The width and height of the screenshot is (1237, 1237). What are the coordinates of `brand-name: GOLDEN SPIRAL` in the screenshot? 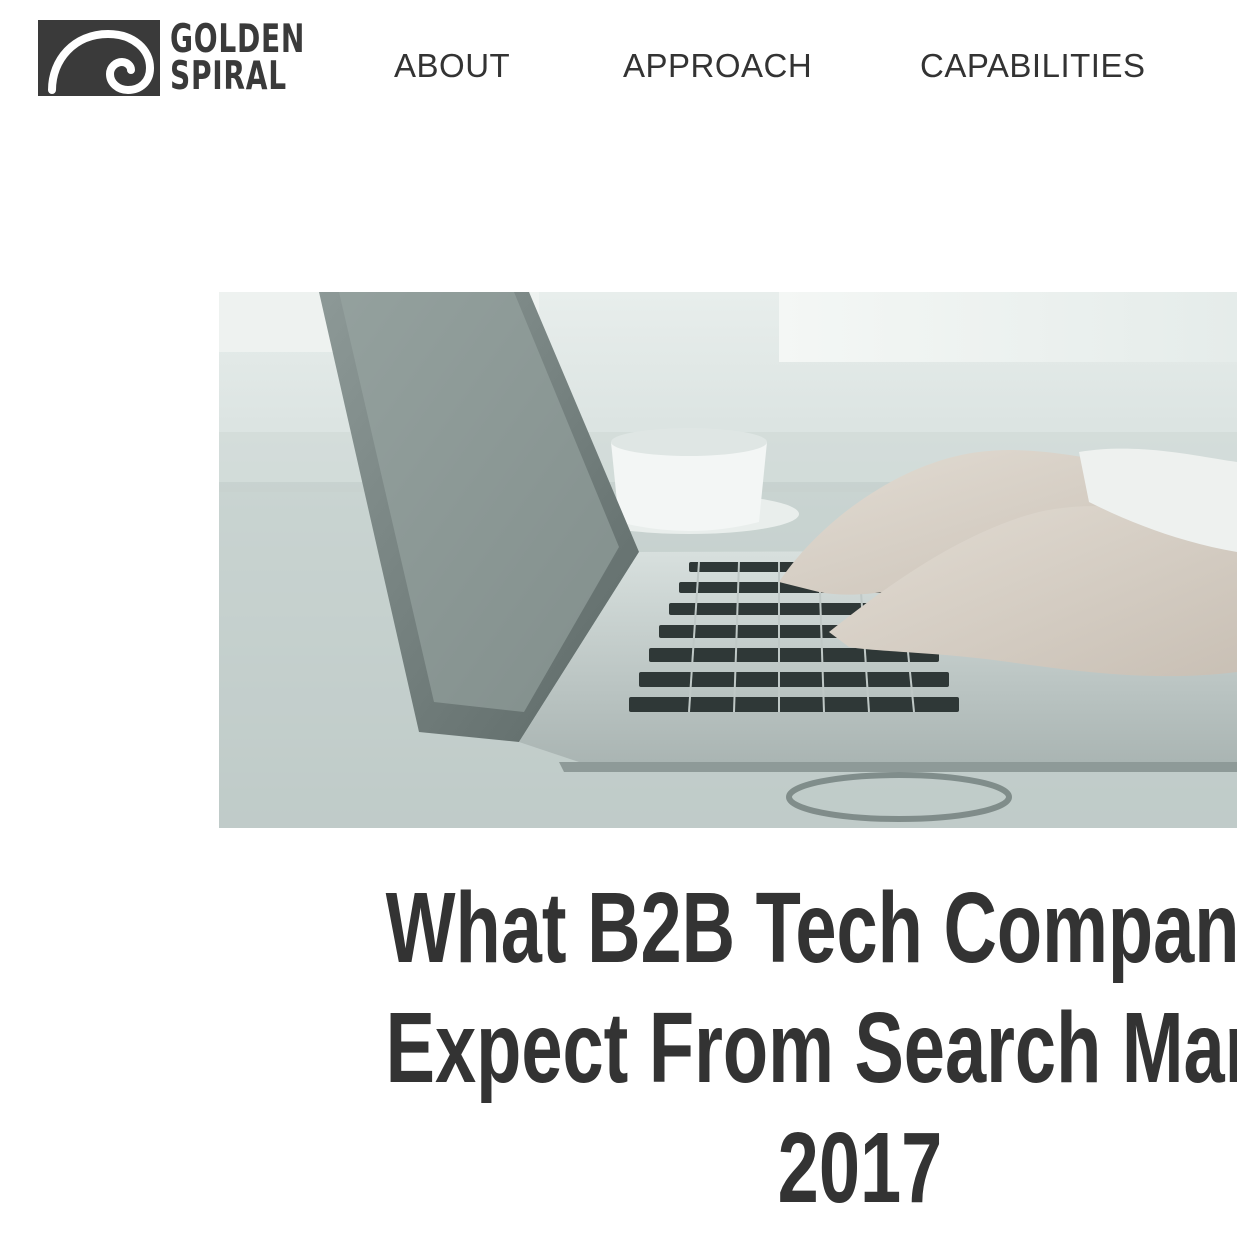 It's located at (238, 58).